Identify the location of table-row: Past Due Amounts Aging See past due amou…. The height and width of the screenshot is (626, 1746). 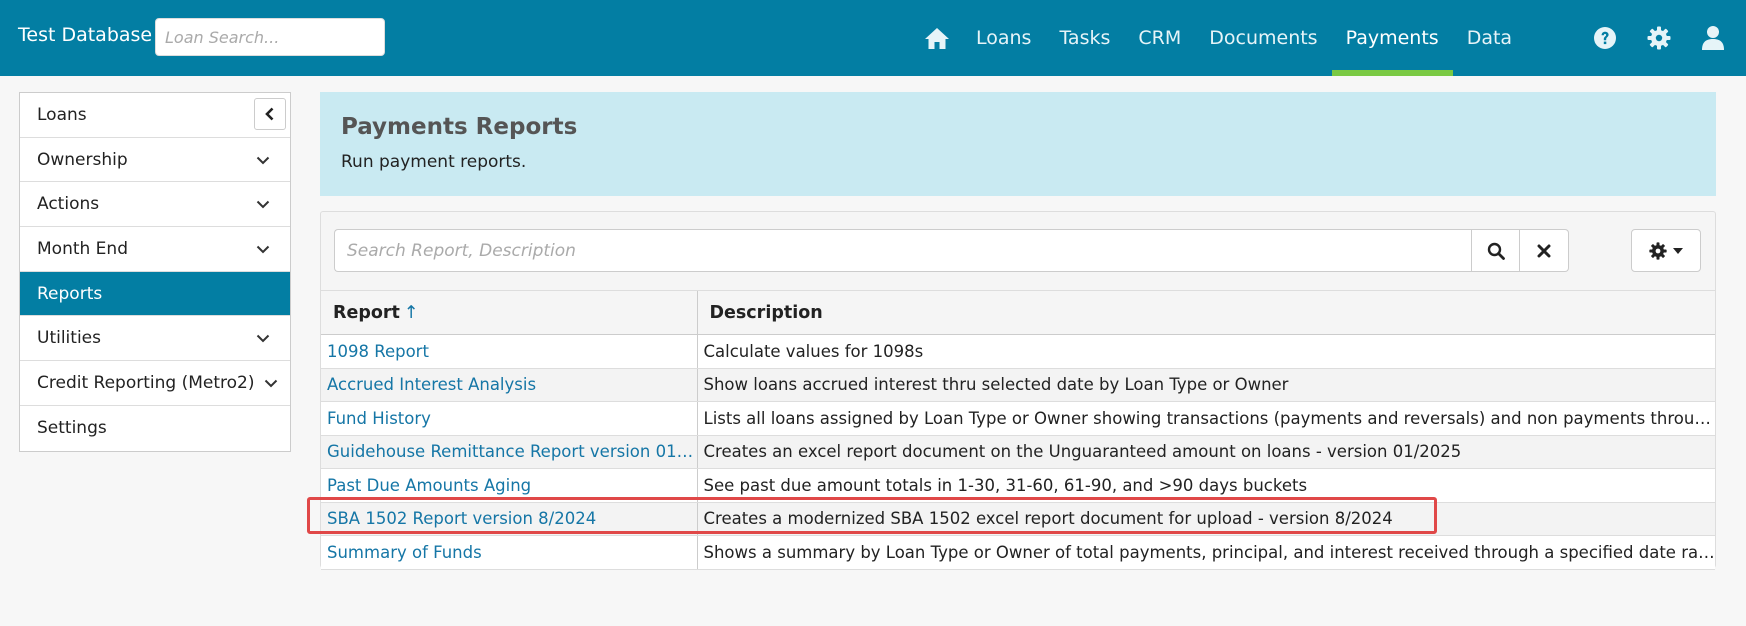
(1018, 485).